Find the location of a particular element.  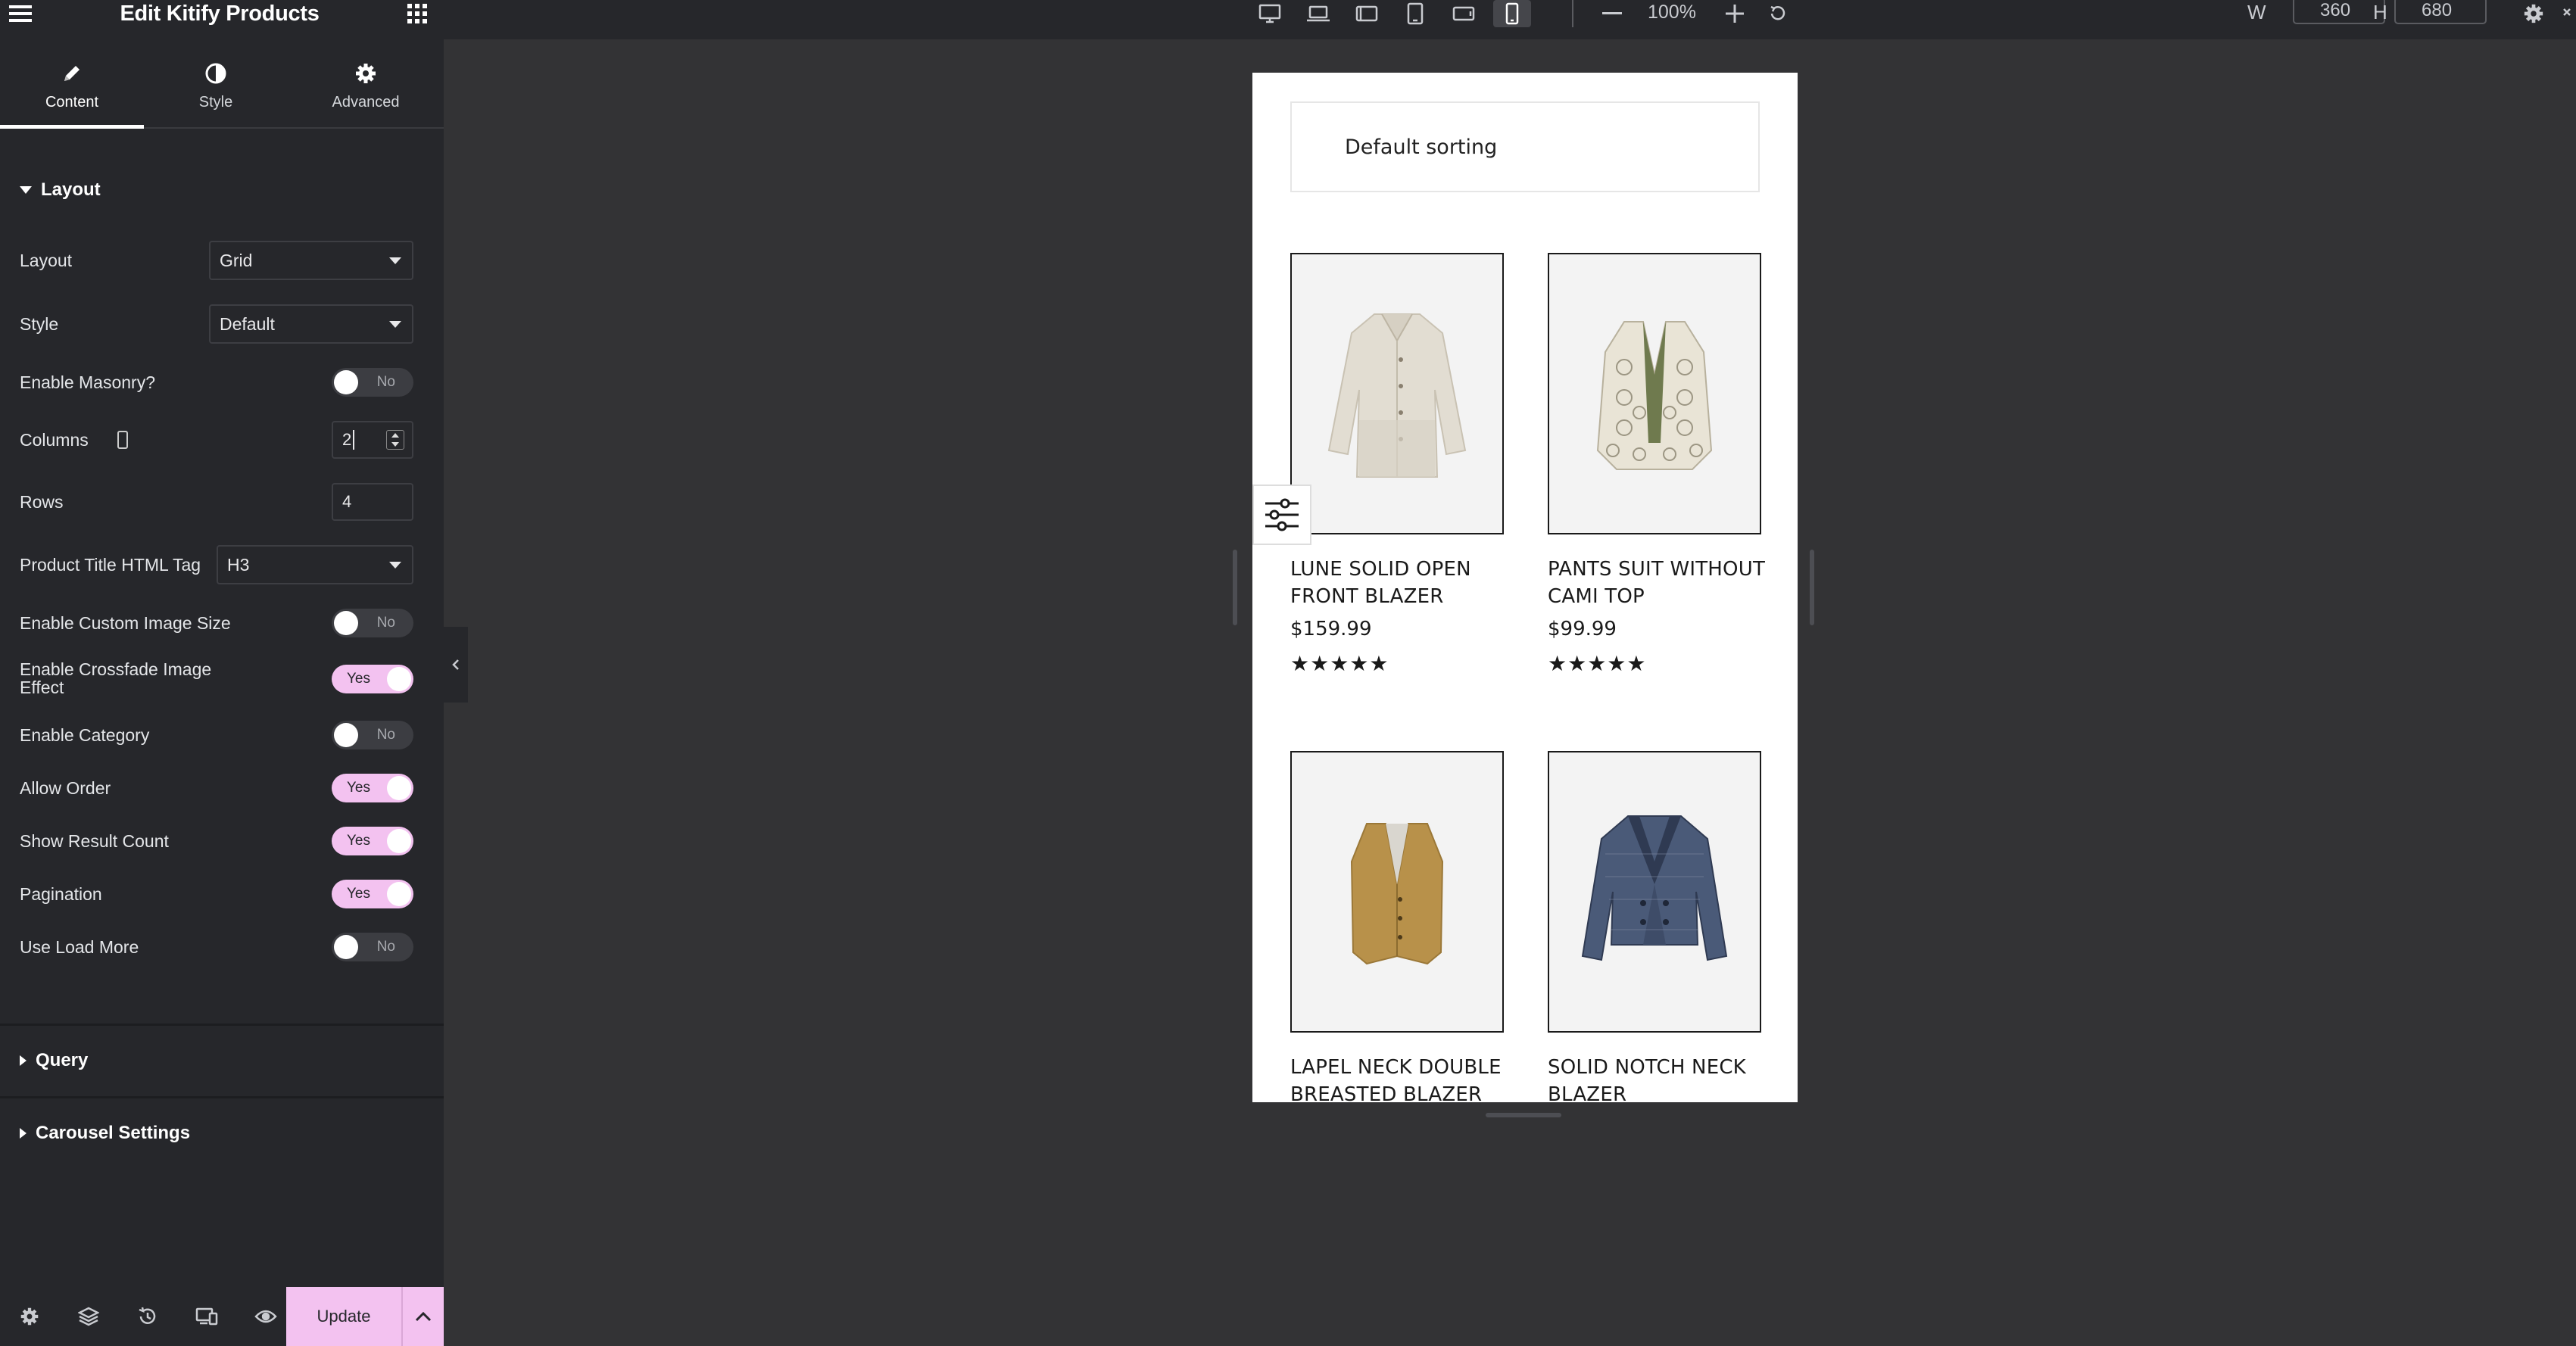

tab-content: Content is located at coordinates (72, 87).